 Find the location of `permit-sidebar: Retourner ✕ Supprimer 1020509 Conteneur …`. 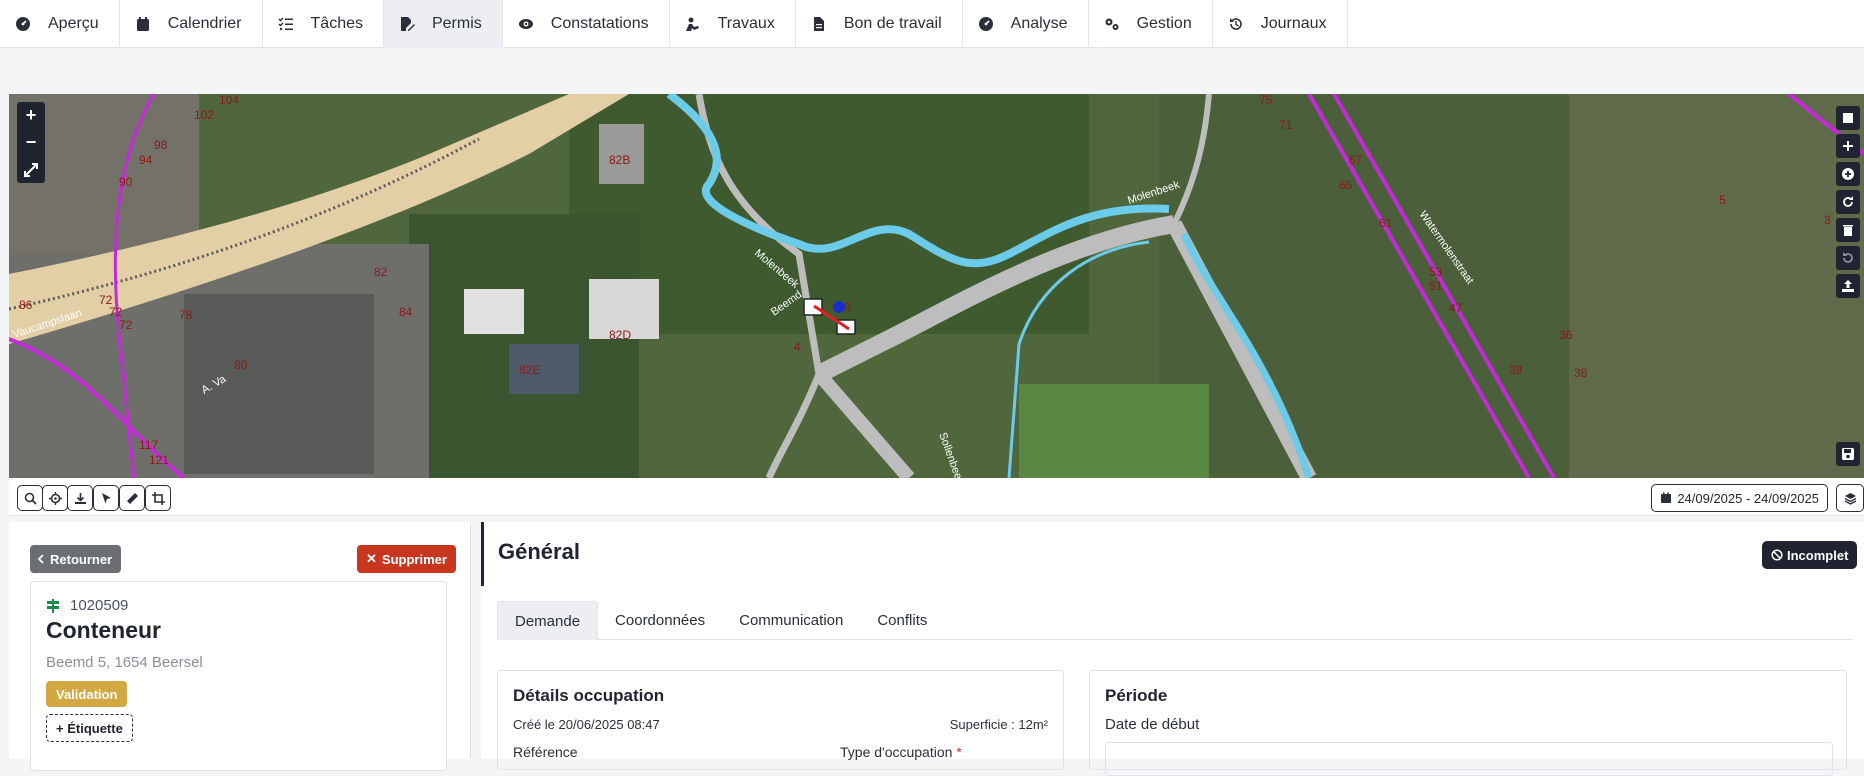

permit-sidebar: Retourner ✕ Supprimer 1020509 Conteneur … is located at coordinates (240, 646).